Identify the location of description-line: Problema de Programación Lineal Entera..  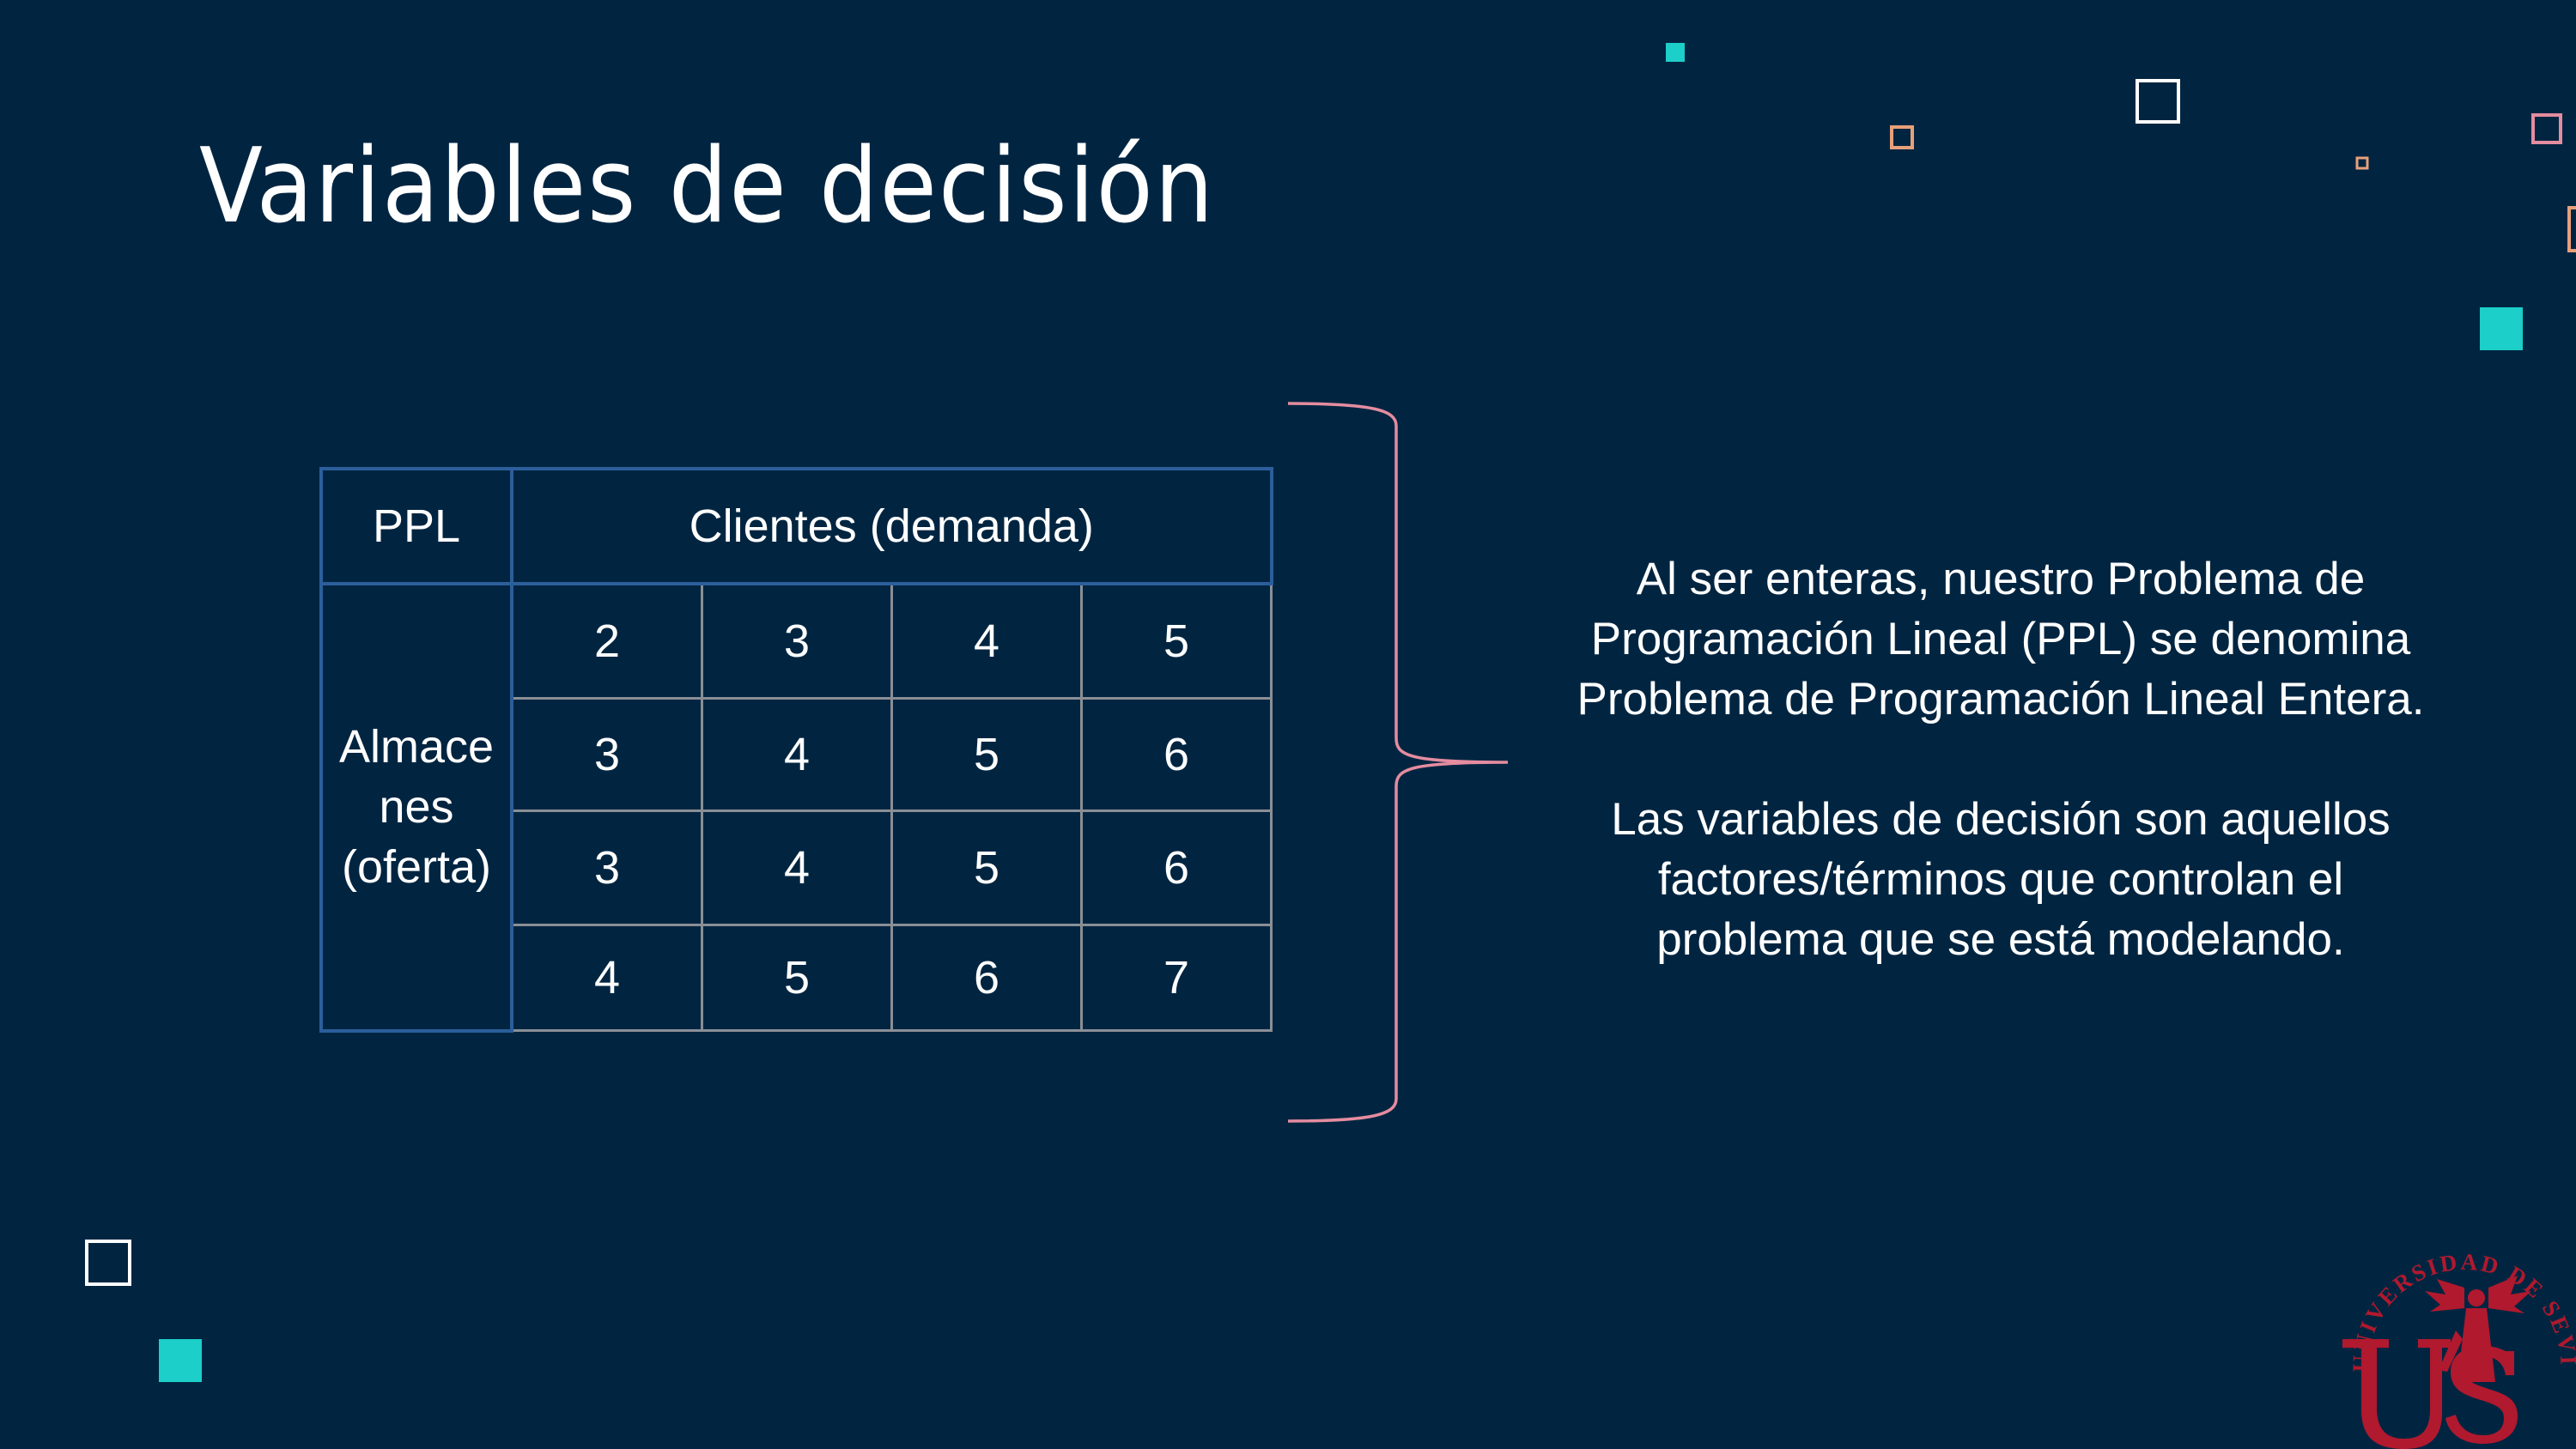
(2001, 699).